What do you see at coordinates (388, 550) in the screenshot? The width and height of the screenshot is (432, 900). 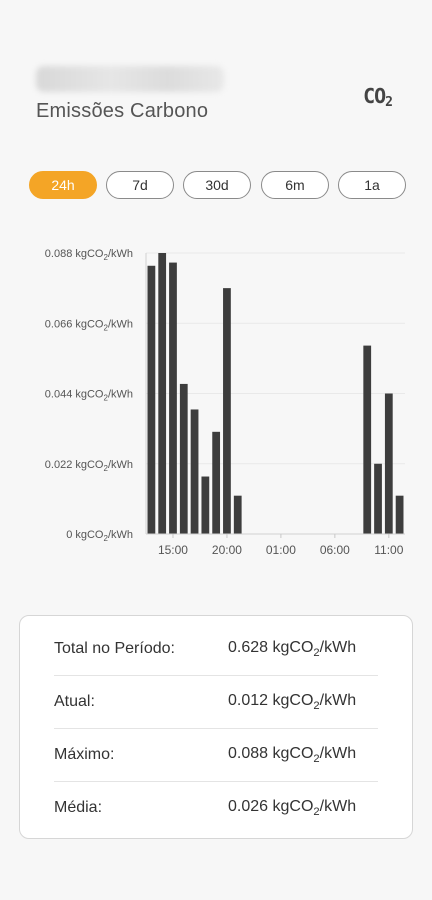 I see `x-tick-label: 11:00` at bounding box center [388, 550].